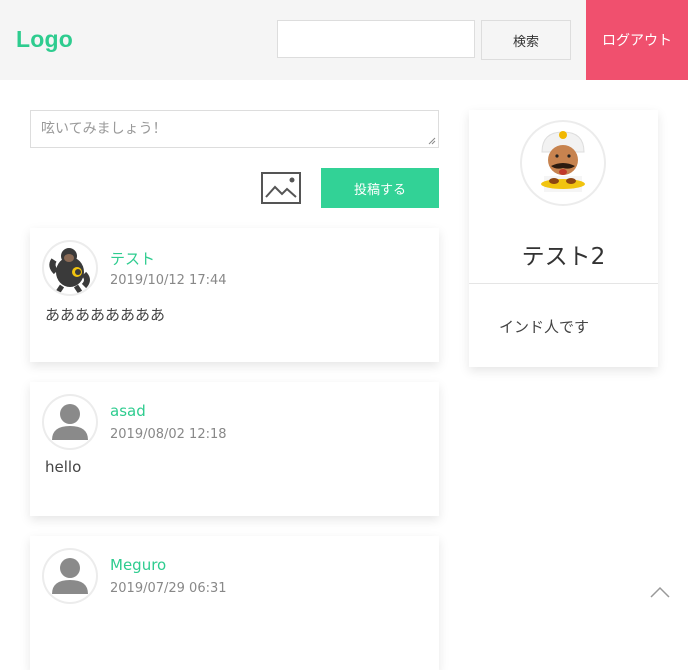  I want to click on search-button: 検索, so click(526, 40).